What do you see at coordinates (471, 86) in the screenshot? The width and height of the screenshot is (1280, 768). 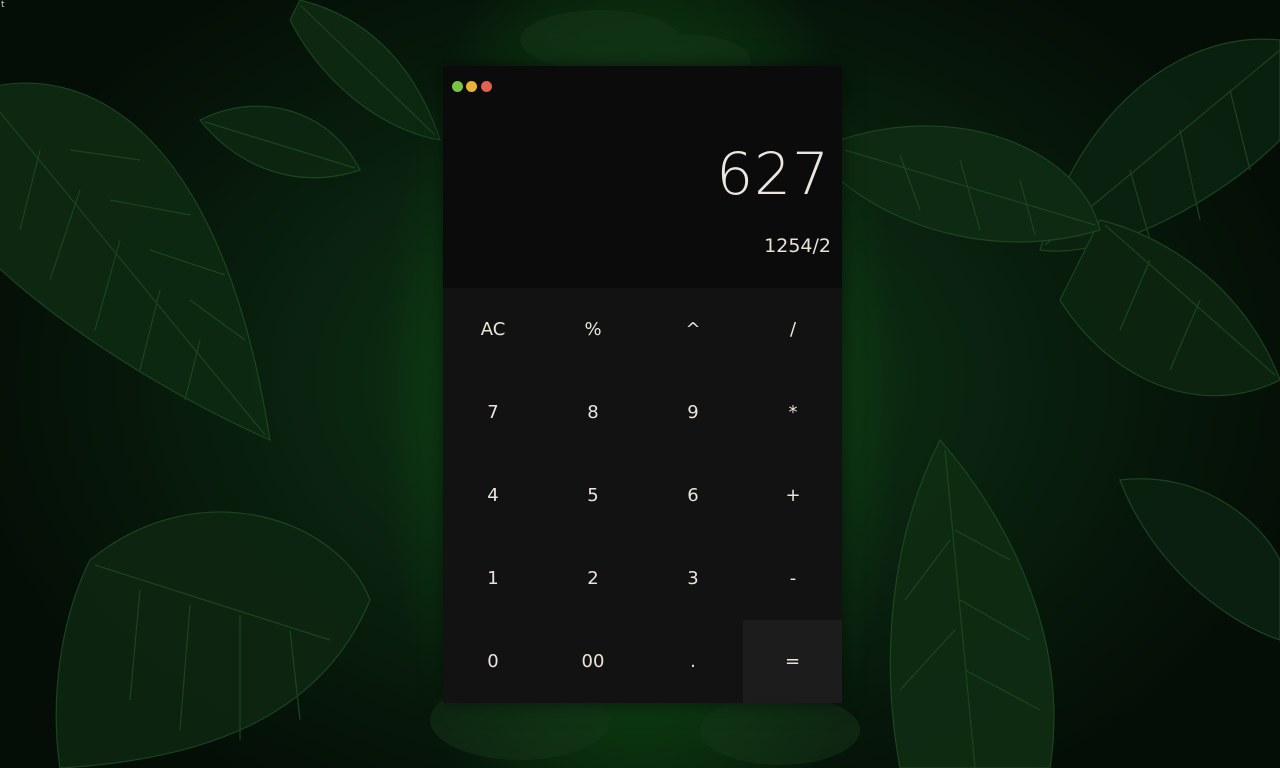 I see `minimize-button` at bounding box center [471, 86].